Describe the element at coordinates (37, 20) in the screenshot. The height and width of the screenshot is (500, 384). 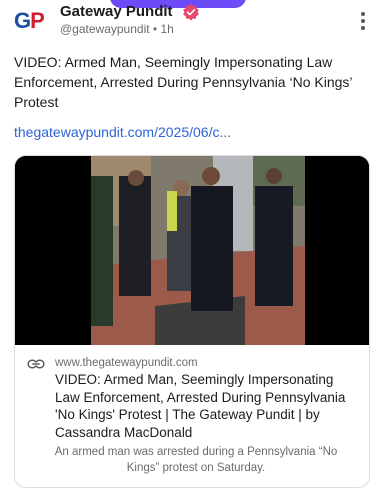
I see `avatar-letter-p: P` at that location.